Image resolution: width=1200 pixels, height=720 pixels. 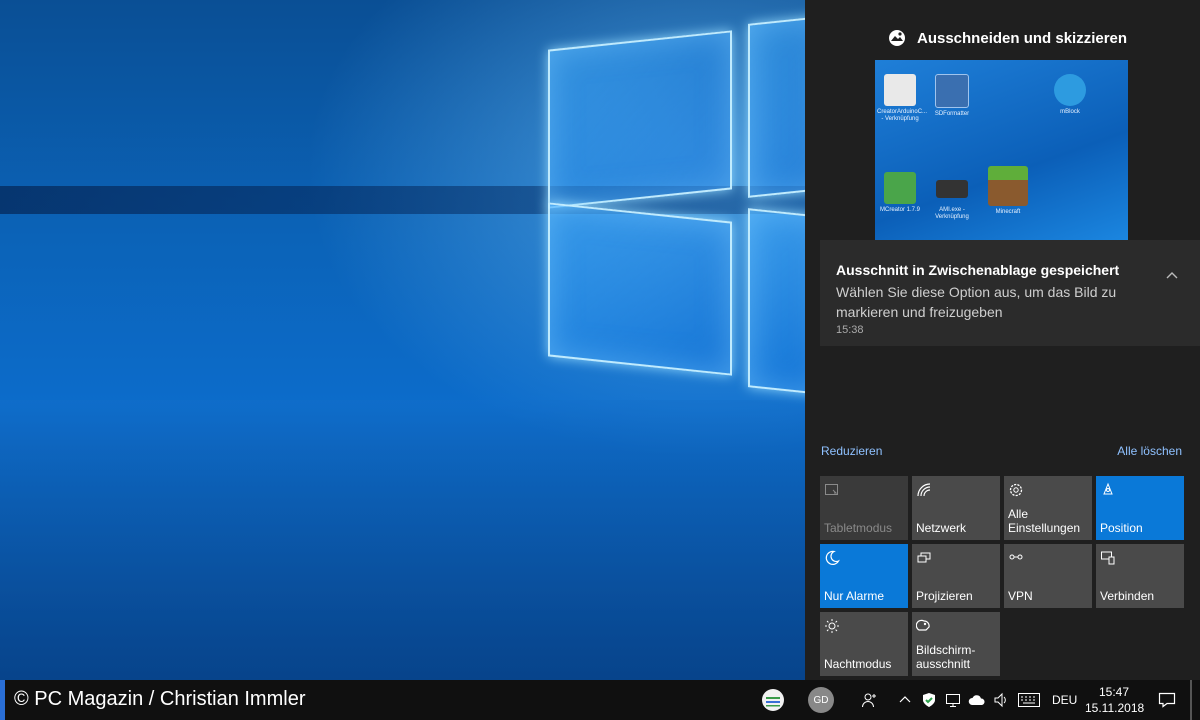 I want to click on sun-icon, so click(x=832, y=626).